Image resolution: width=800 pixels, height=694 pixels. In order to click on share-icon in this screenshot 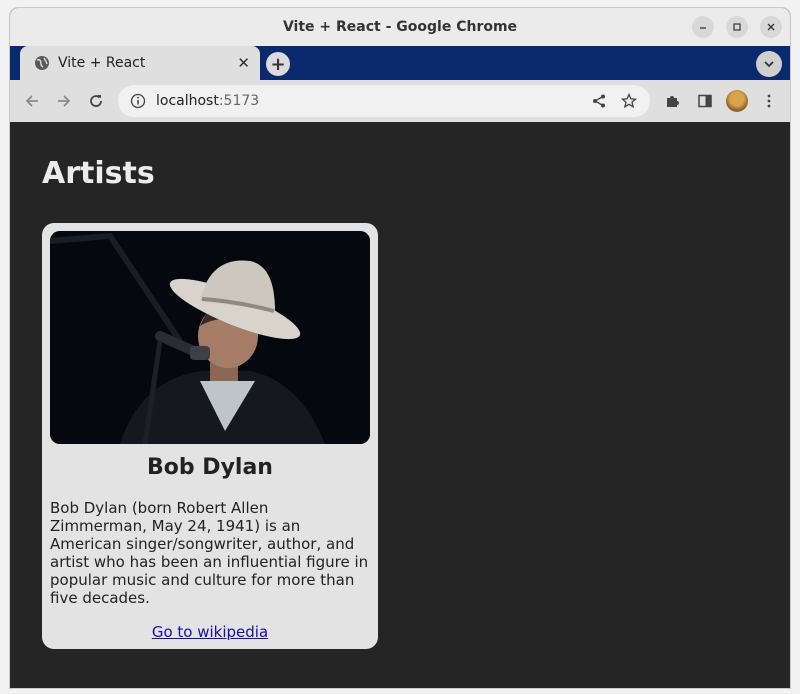, I will do `click(599, 101)`.